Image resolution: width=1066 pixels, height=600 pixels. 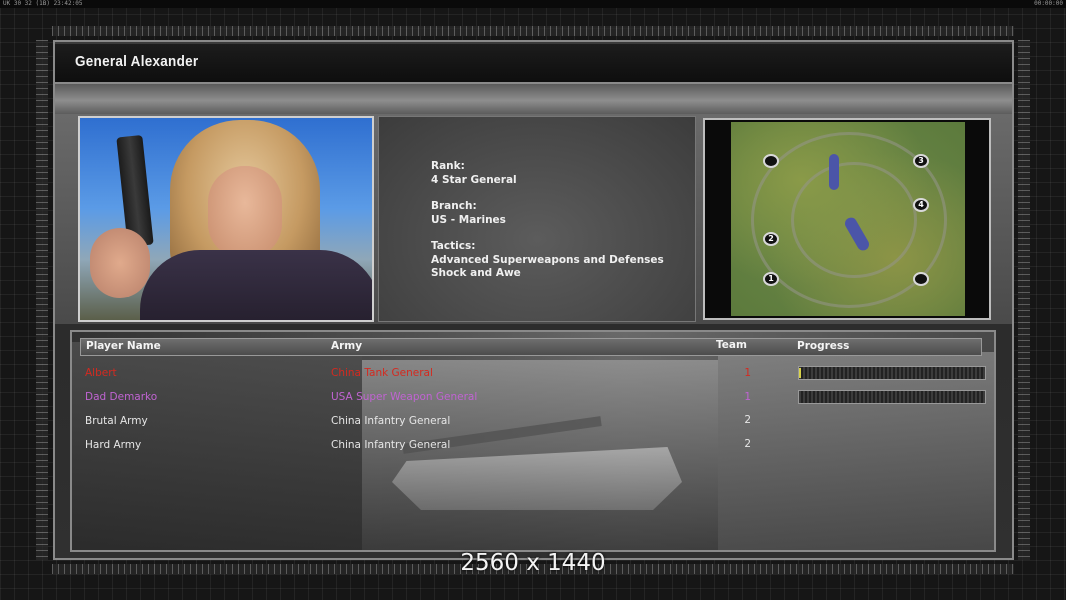 I want to click on player-name: Albert, so click(x=101, y=373).